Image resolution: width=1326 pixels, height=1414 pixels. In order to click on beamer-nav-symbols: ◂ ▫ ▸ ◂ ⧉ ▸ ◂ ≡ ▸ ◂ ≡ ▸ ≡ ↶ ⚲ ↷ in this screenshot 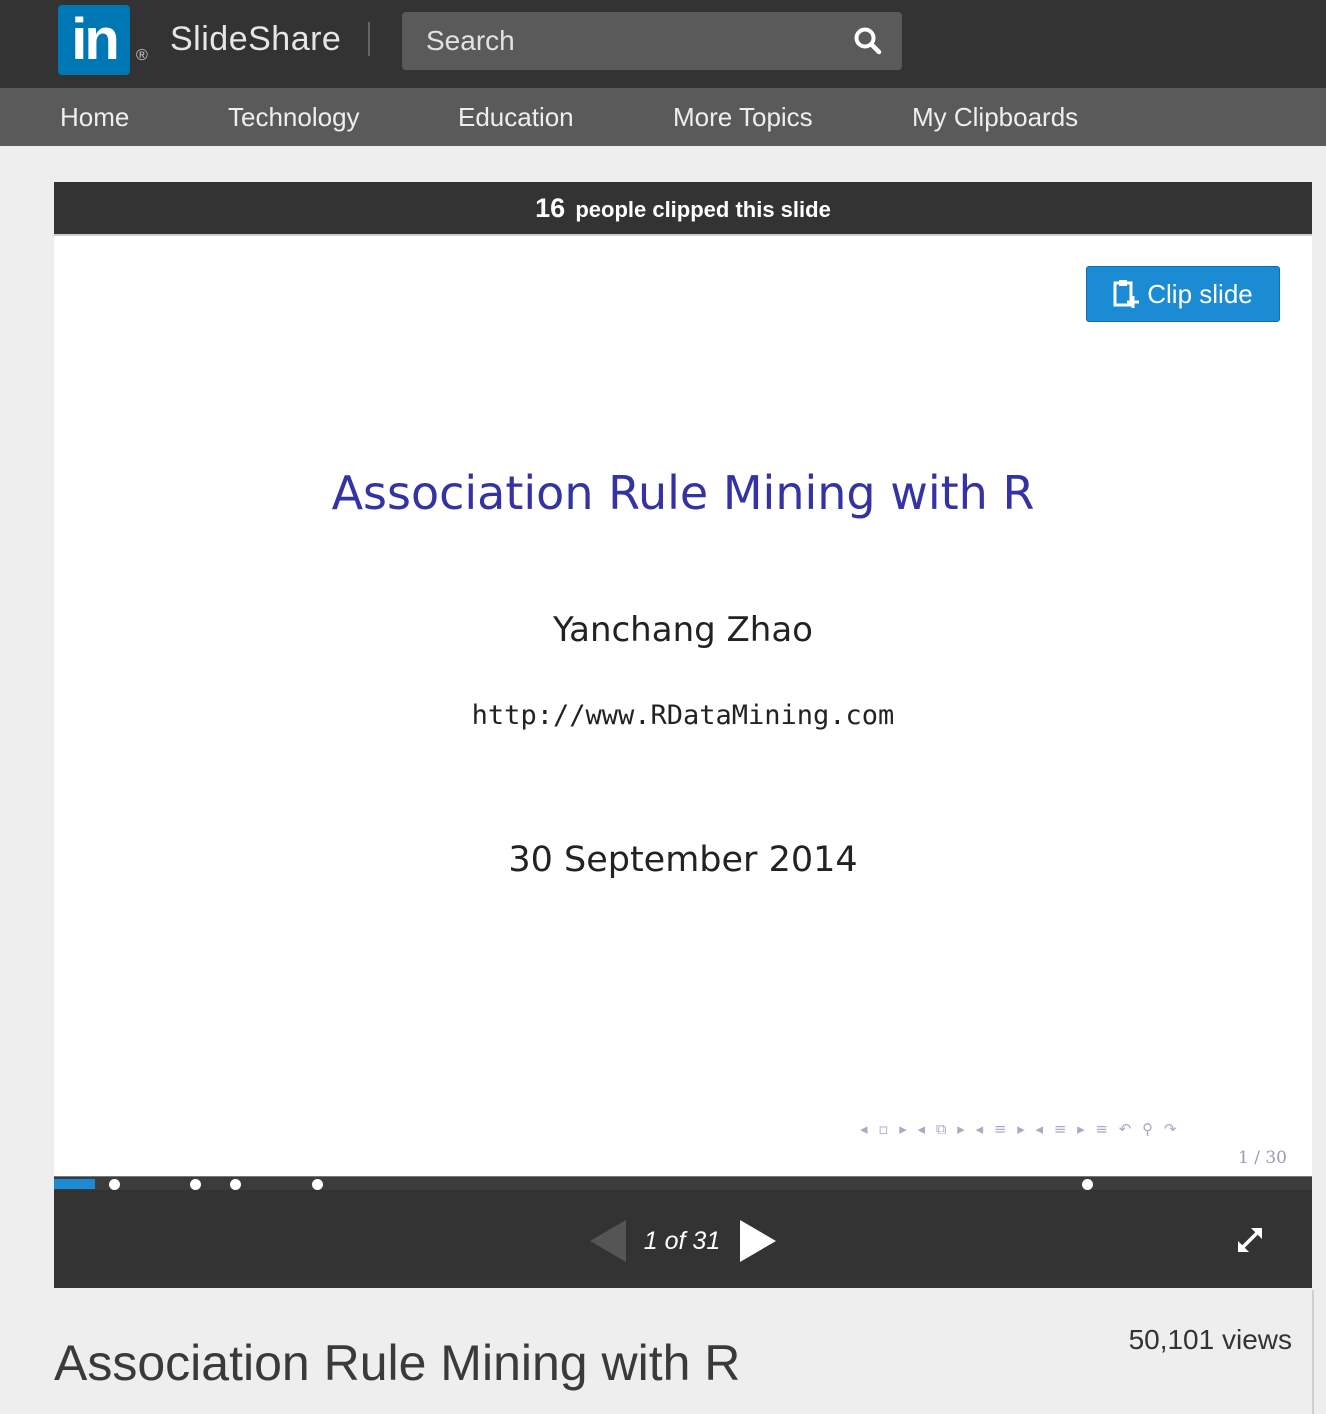, I will do `click(1020, 1129)`.